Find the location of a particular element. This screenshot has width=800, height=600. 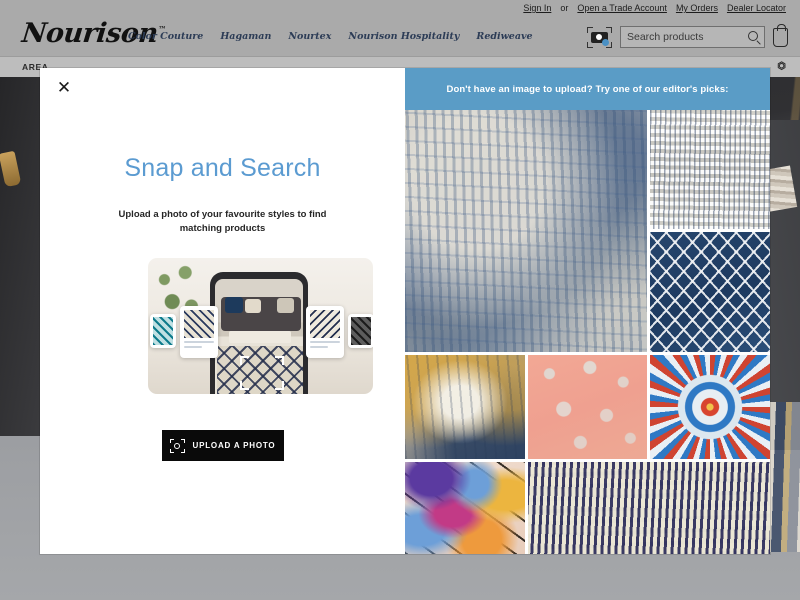

share-icon: ⏣ is located at coordinates (781, 66).